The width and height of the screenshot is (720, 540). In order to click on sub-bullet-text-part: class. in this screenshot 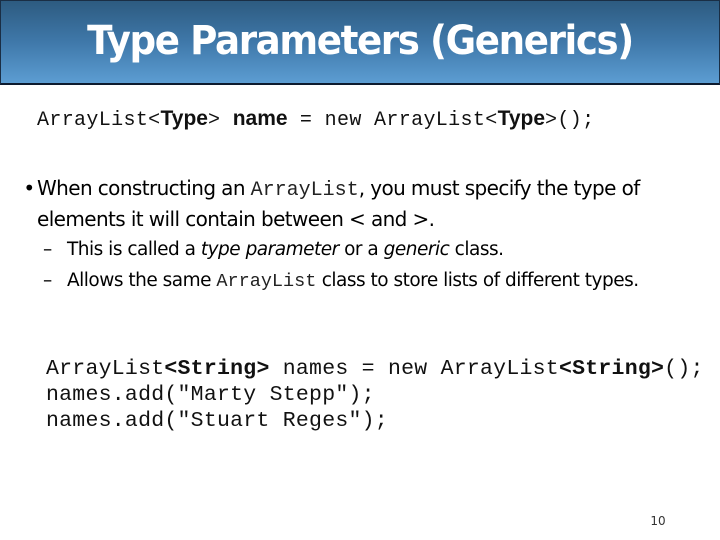, I will do `click(476, 249)`.